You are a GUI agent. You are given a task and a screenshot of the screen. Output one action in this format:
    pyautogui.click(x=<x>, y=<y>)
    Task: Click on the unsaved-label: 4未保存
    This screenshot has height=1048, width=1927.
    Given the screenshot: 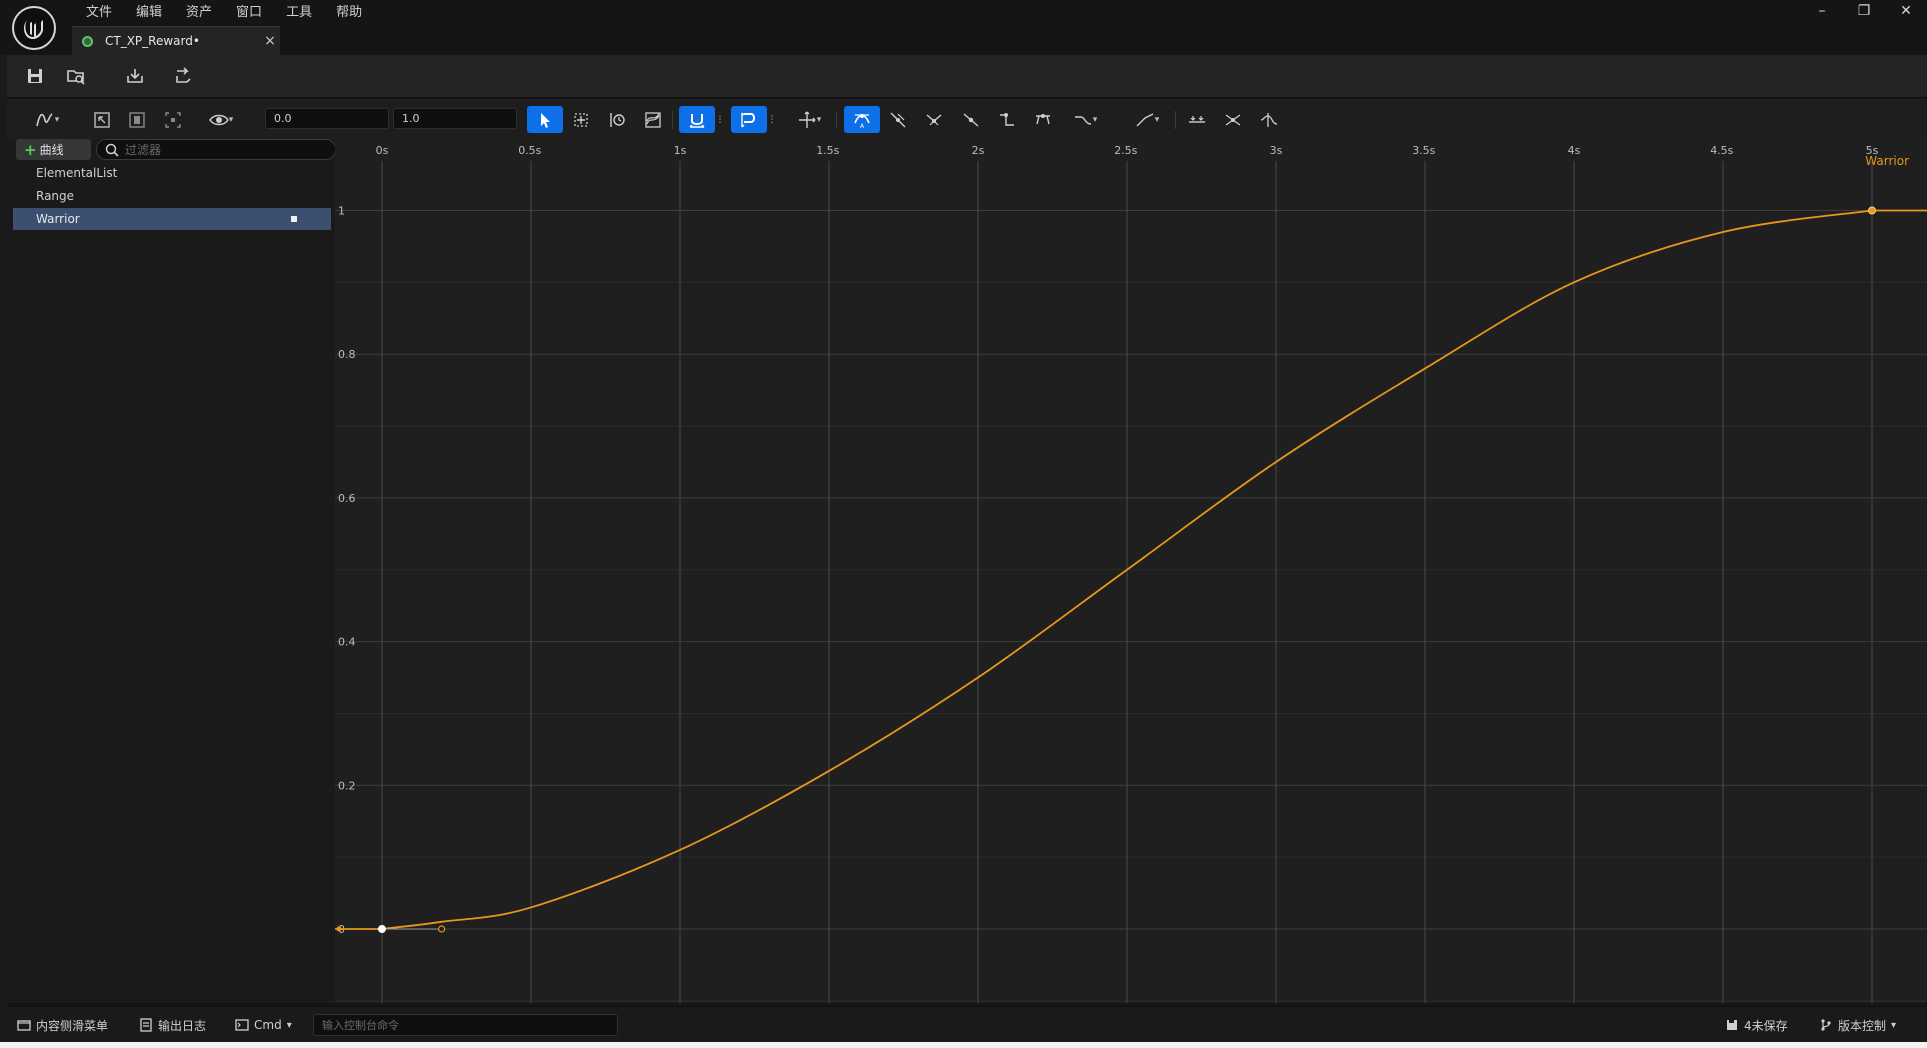 What is the action you would take?
    pyautogui.click(x=1766, y=1025)
    